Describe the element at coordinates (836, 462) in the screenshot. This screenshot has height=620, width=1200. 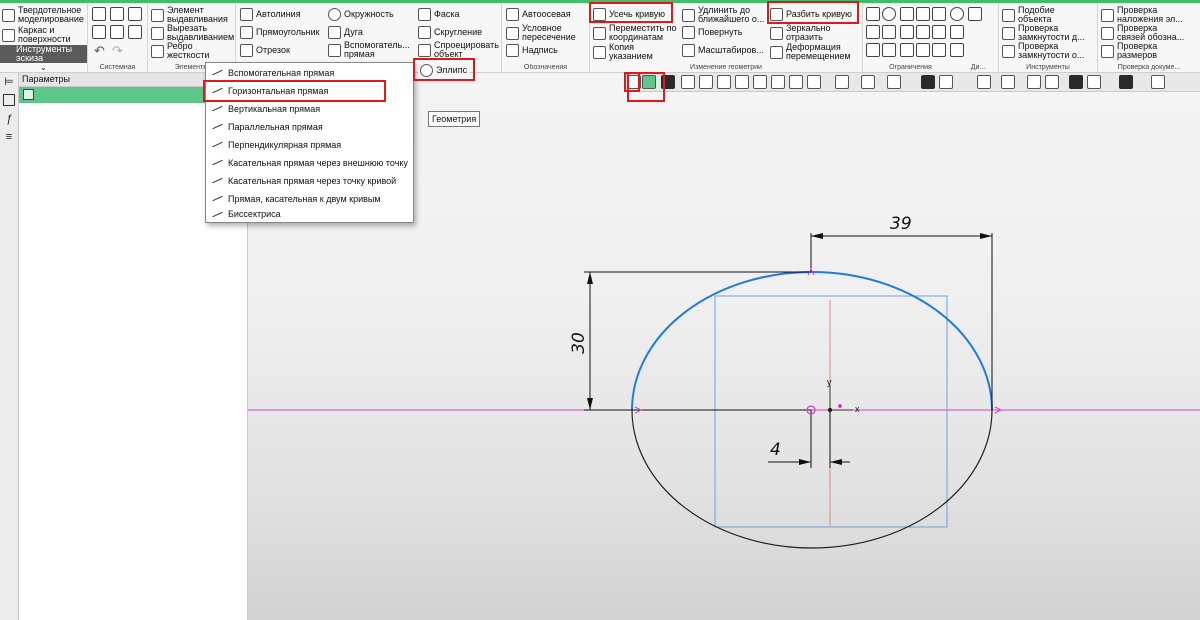
I see `dim4-arrow-right` at that location.